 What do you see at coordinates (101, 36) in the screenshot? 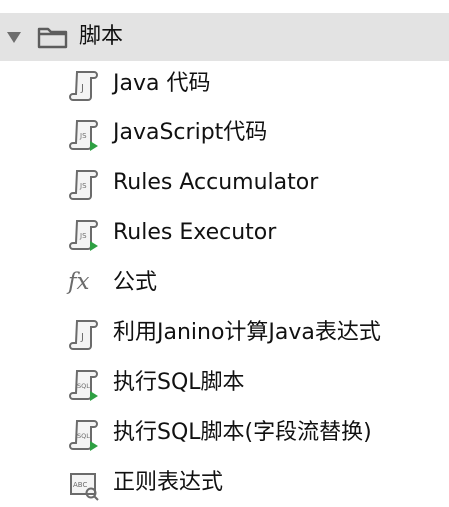
I see `group-label: 脚本` at bounding box center [101, 36].